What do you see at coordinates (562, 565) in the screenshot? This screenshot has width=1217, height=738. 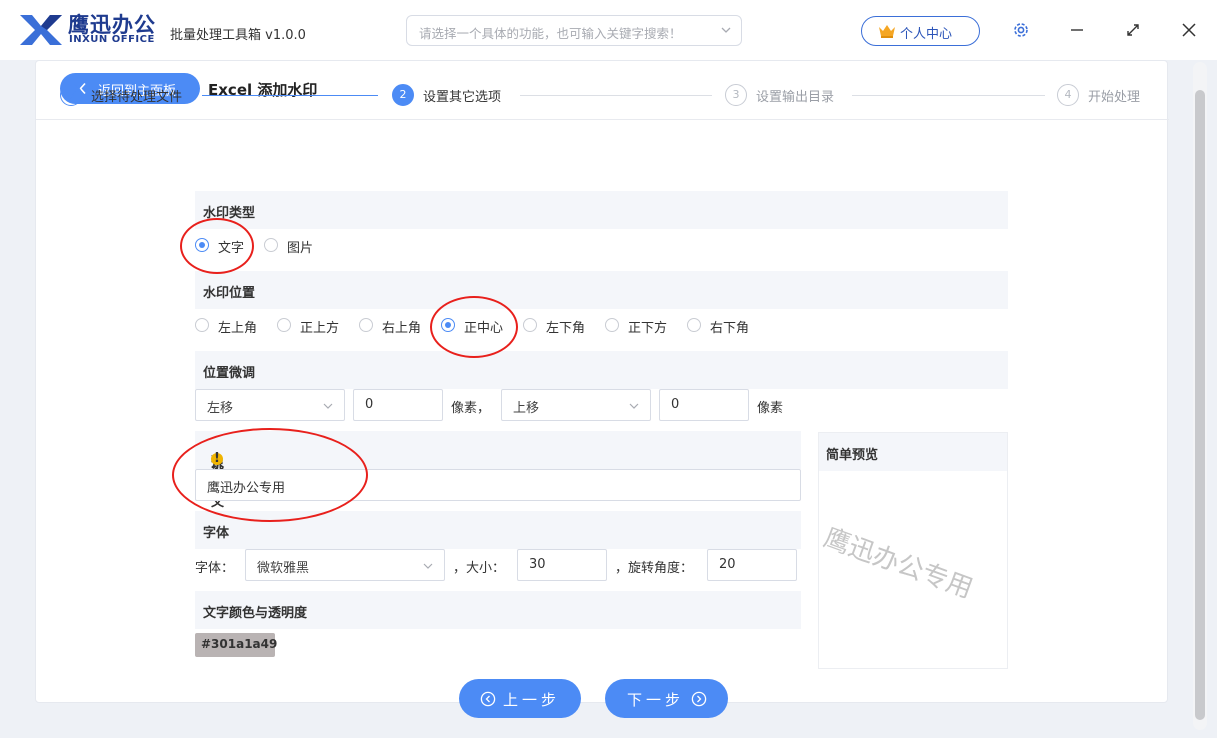 I see `font-size-input: 30` at bounding box center [562, 565].